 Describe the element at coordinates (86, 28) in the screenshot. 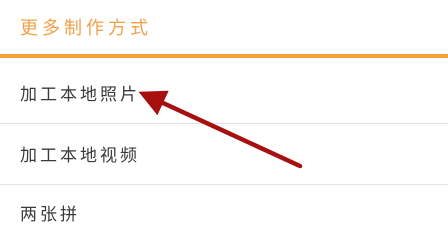

I see `menu-title: 更多制作方式` at that location.